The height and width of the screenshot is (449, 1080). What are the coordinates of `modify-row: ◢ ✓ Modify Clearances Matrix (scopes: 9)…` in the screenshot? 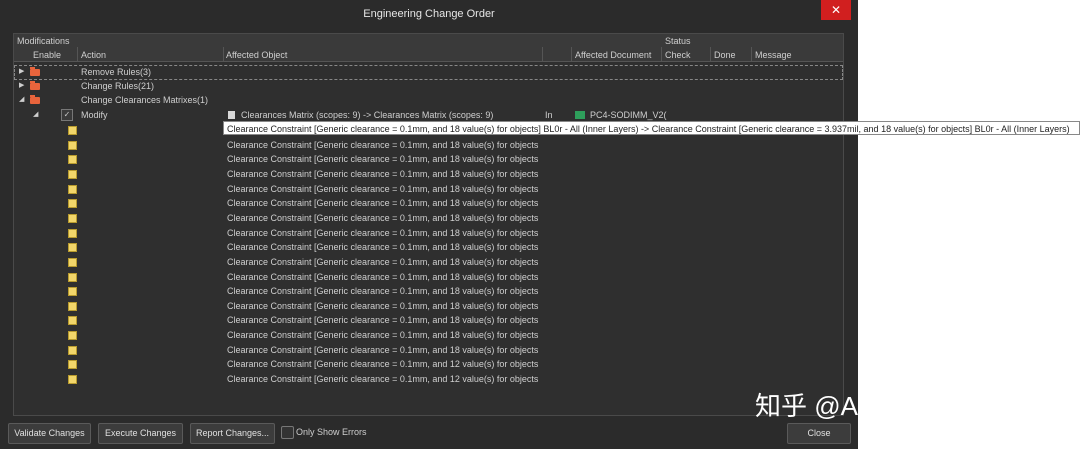 It's located at (428, 115).